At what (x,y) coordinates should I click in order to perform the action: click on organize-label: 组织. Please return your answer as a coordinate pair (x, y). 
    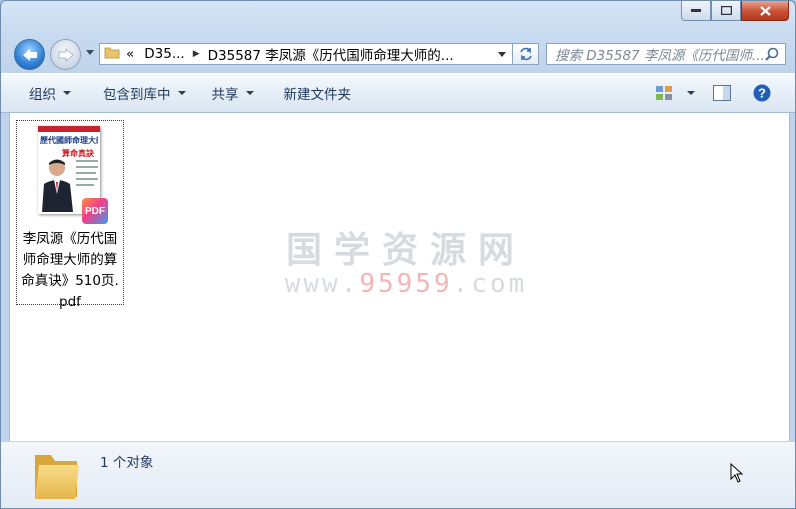
    Looking at the image, I should click on (42, 95).